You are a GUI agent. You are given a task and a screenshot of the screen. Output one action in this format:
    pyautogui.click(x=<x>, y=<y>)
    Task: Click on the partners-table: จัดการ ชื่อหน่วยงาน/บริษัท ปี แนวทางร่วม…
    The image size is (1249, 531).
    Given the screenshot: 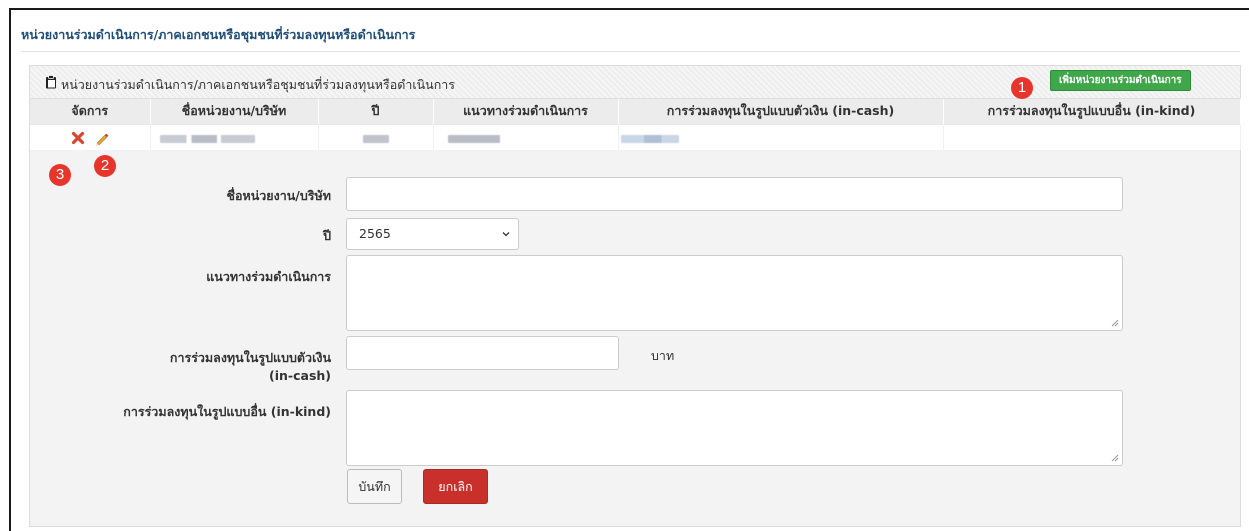 What is the action you would take?
    pyautogui.click(x=635, y=124)
    